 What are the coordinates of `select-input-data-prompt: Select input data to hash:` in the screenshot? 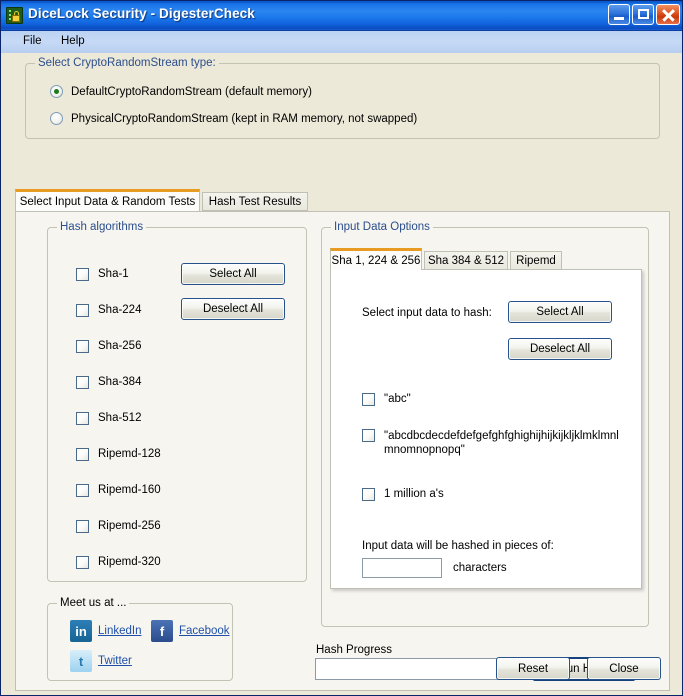 It's located at (427, 313).